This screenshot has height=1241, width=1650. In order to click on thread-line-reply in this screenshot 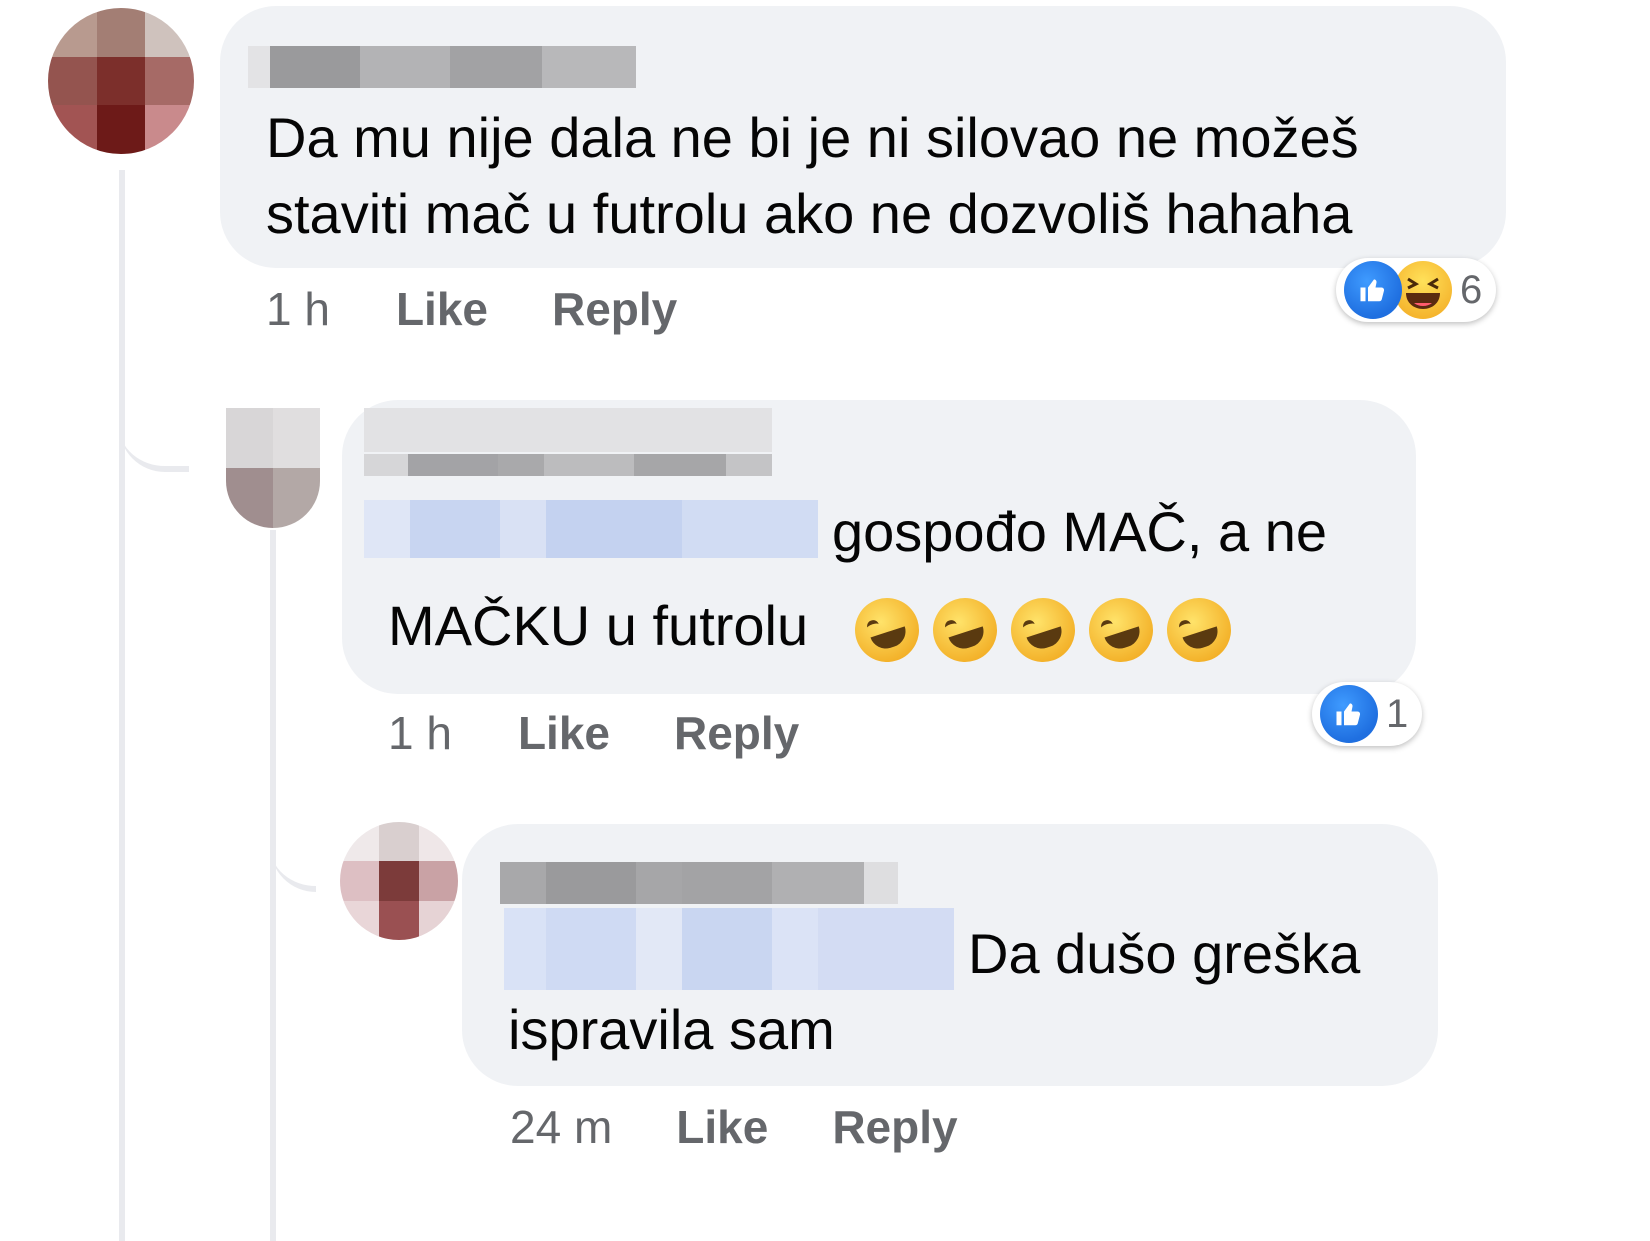, I will do `click(273, 885)`.